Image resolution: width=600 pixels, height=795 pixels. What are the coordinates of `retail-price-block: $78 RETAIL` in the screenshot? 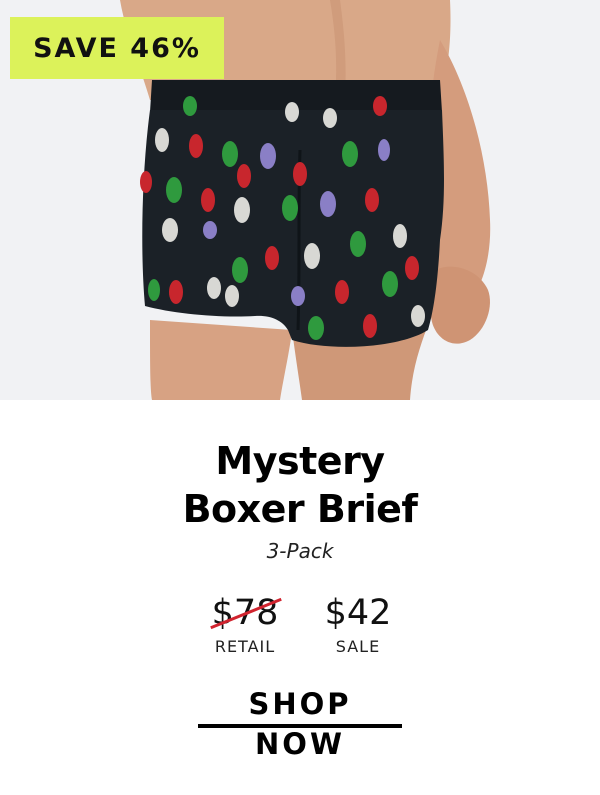 It's located at (245, 624).